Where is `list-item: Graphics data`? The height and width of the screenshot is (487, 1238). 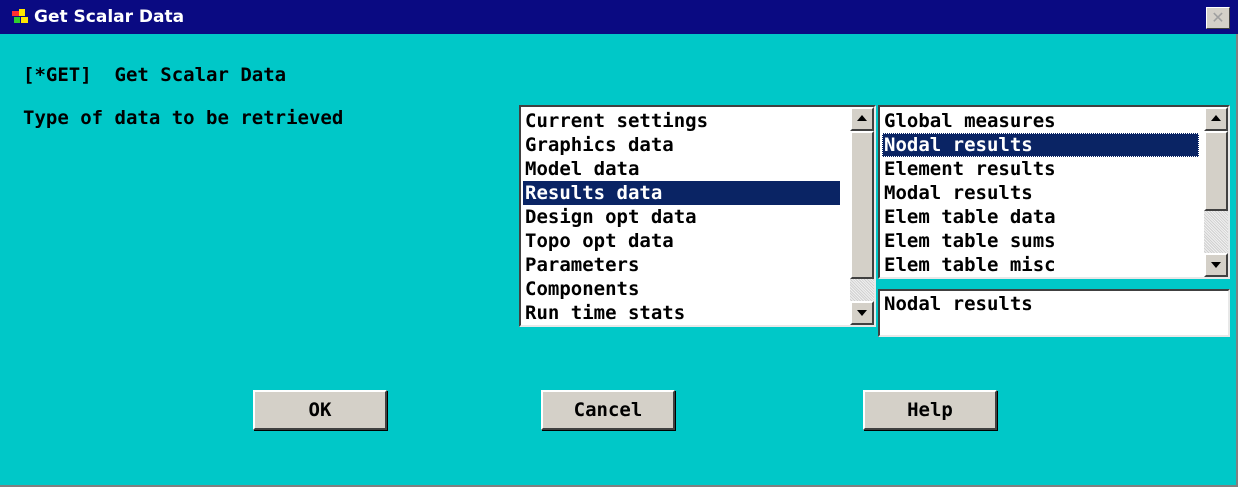 list-item: Graphics data is located at coordinates (598, 145).